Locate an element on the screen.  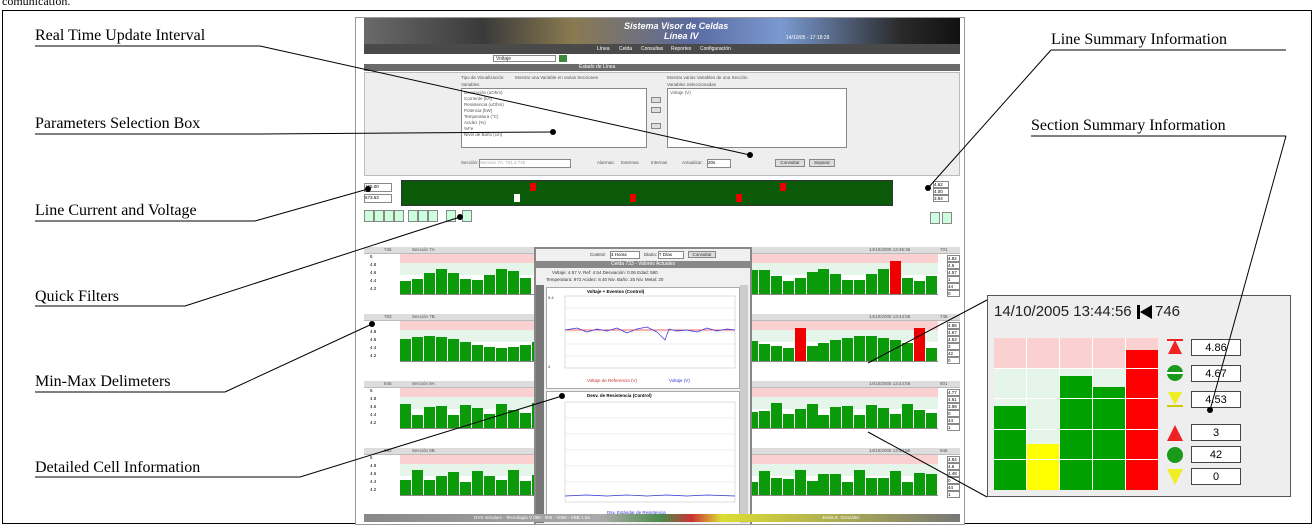
go-button is located at coordinates (563, 58).